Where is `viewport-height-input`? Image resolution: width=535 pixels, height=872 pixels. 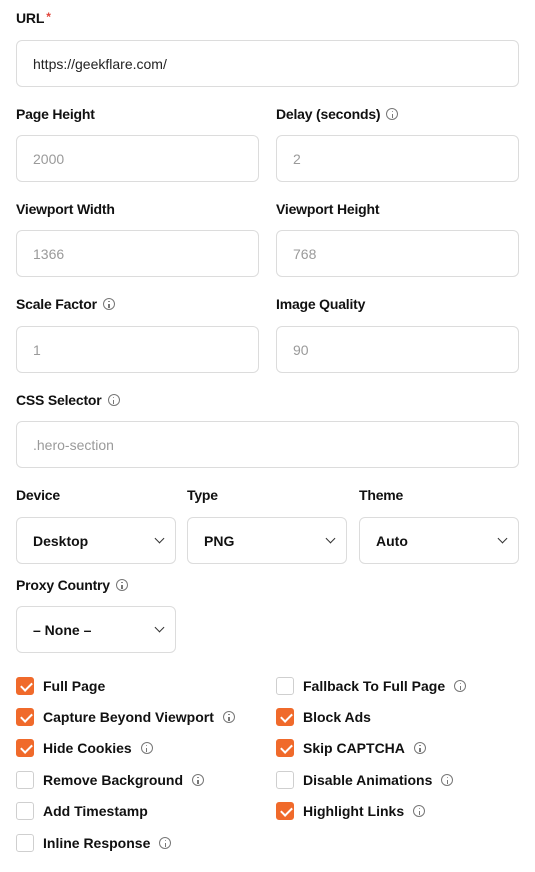
viewport-height-input is located at coordinates (397, 253).